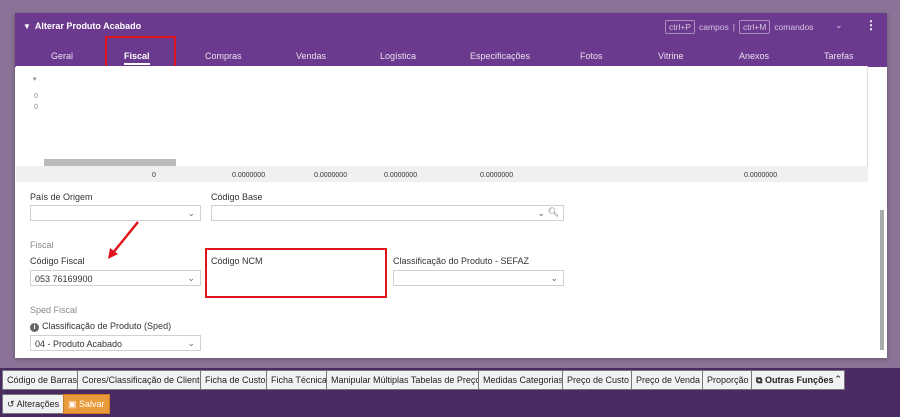  Describe the element at coordinates (406, 380) in the screenshot. I see `manipular-tabelas-button: Manipular Múltiplas Tabelas de Preço` at that location.